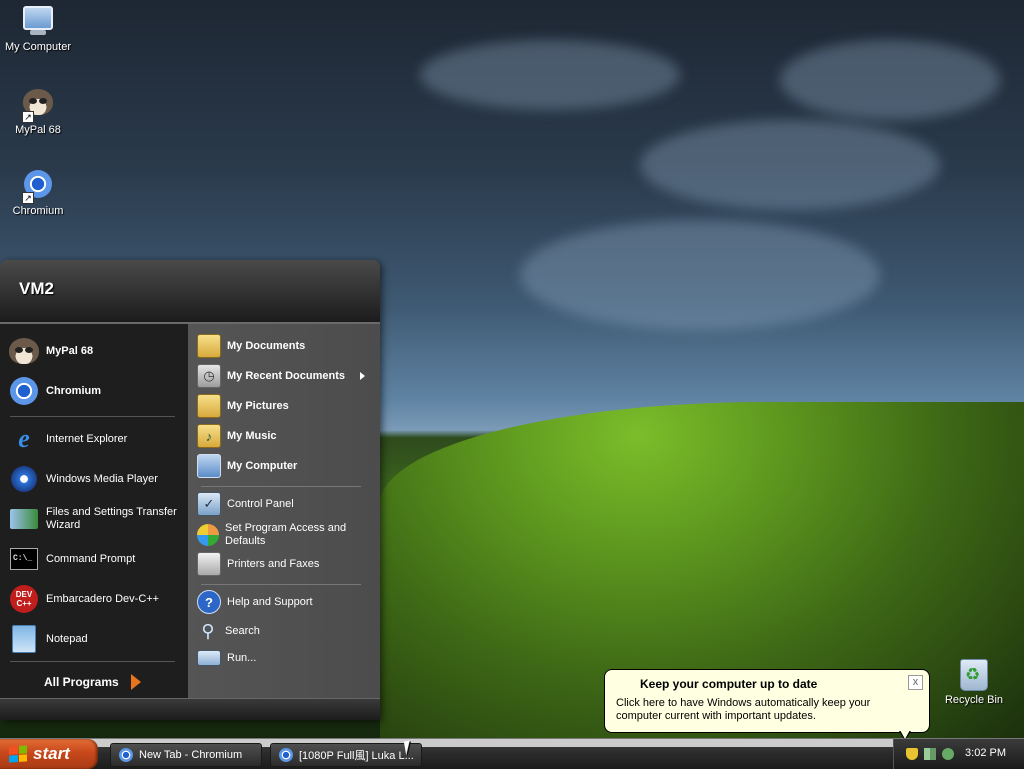  I want to click on control-panel-icon: ✓, so click(209, 504).